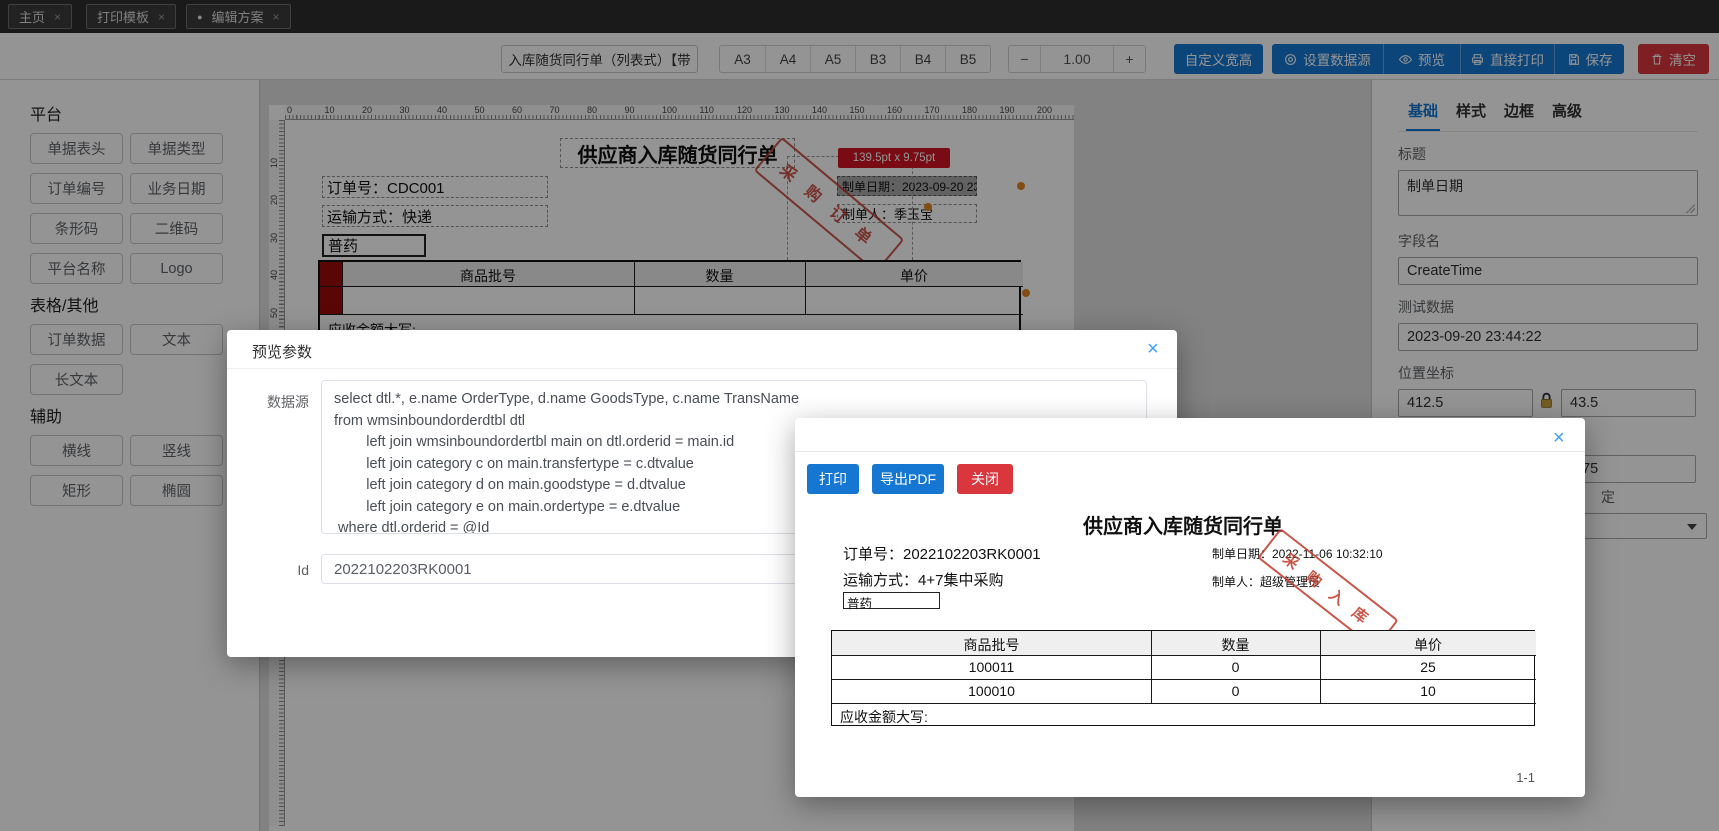  I want to click on page-indicator: 1-1, so click(1525, 777).